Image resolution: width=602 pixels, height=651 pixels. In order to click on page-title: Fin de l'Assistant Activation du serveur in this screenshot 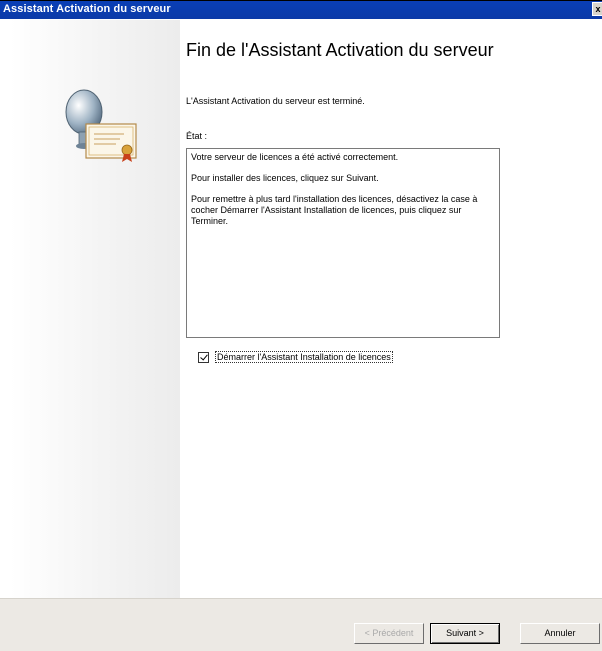, I will do `click(340, 50)`.